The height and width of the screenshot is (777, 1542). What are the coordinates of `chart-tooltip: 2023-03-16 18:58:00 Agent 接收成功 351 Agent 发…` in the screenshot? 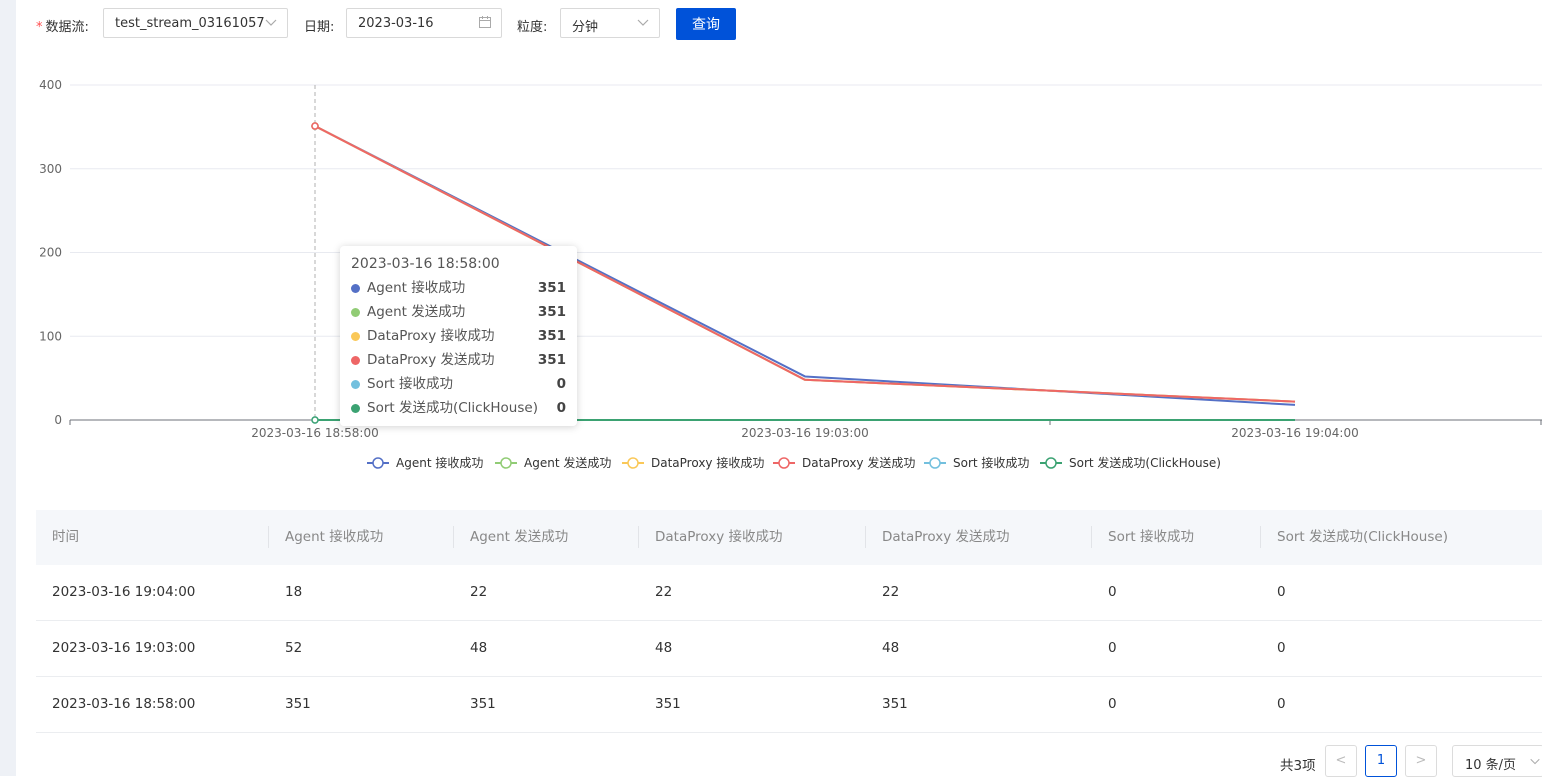 It's located at (458, 336).